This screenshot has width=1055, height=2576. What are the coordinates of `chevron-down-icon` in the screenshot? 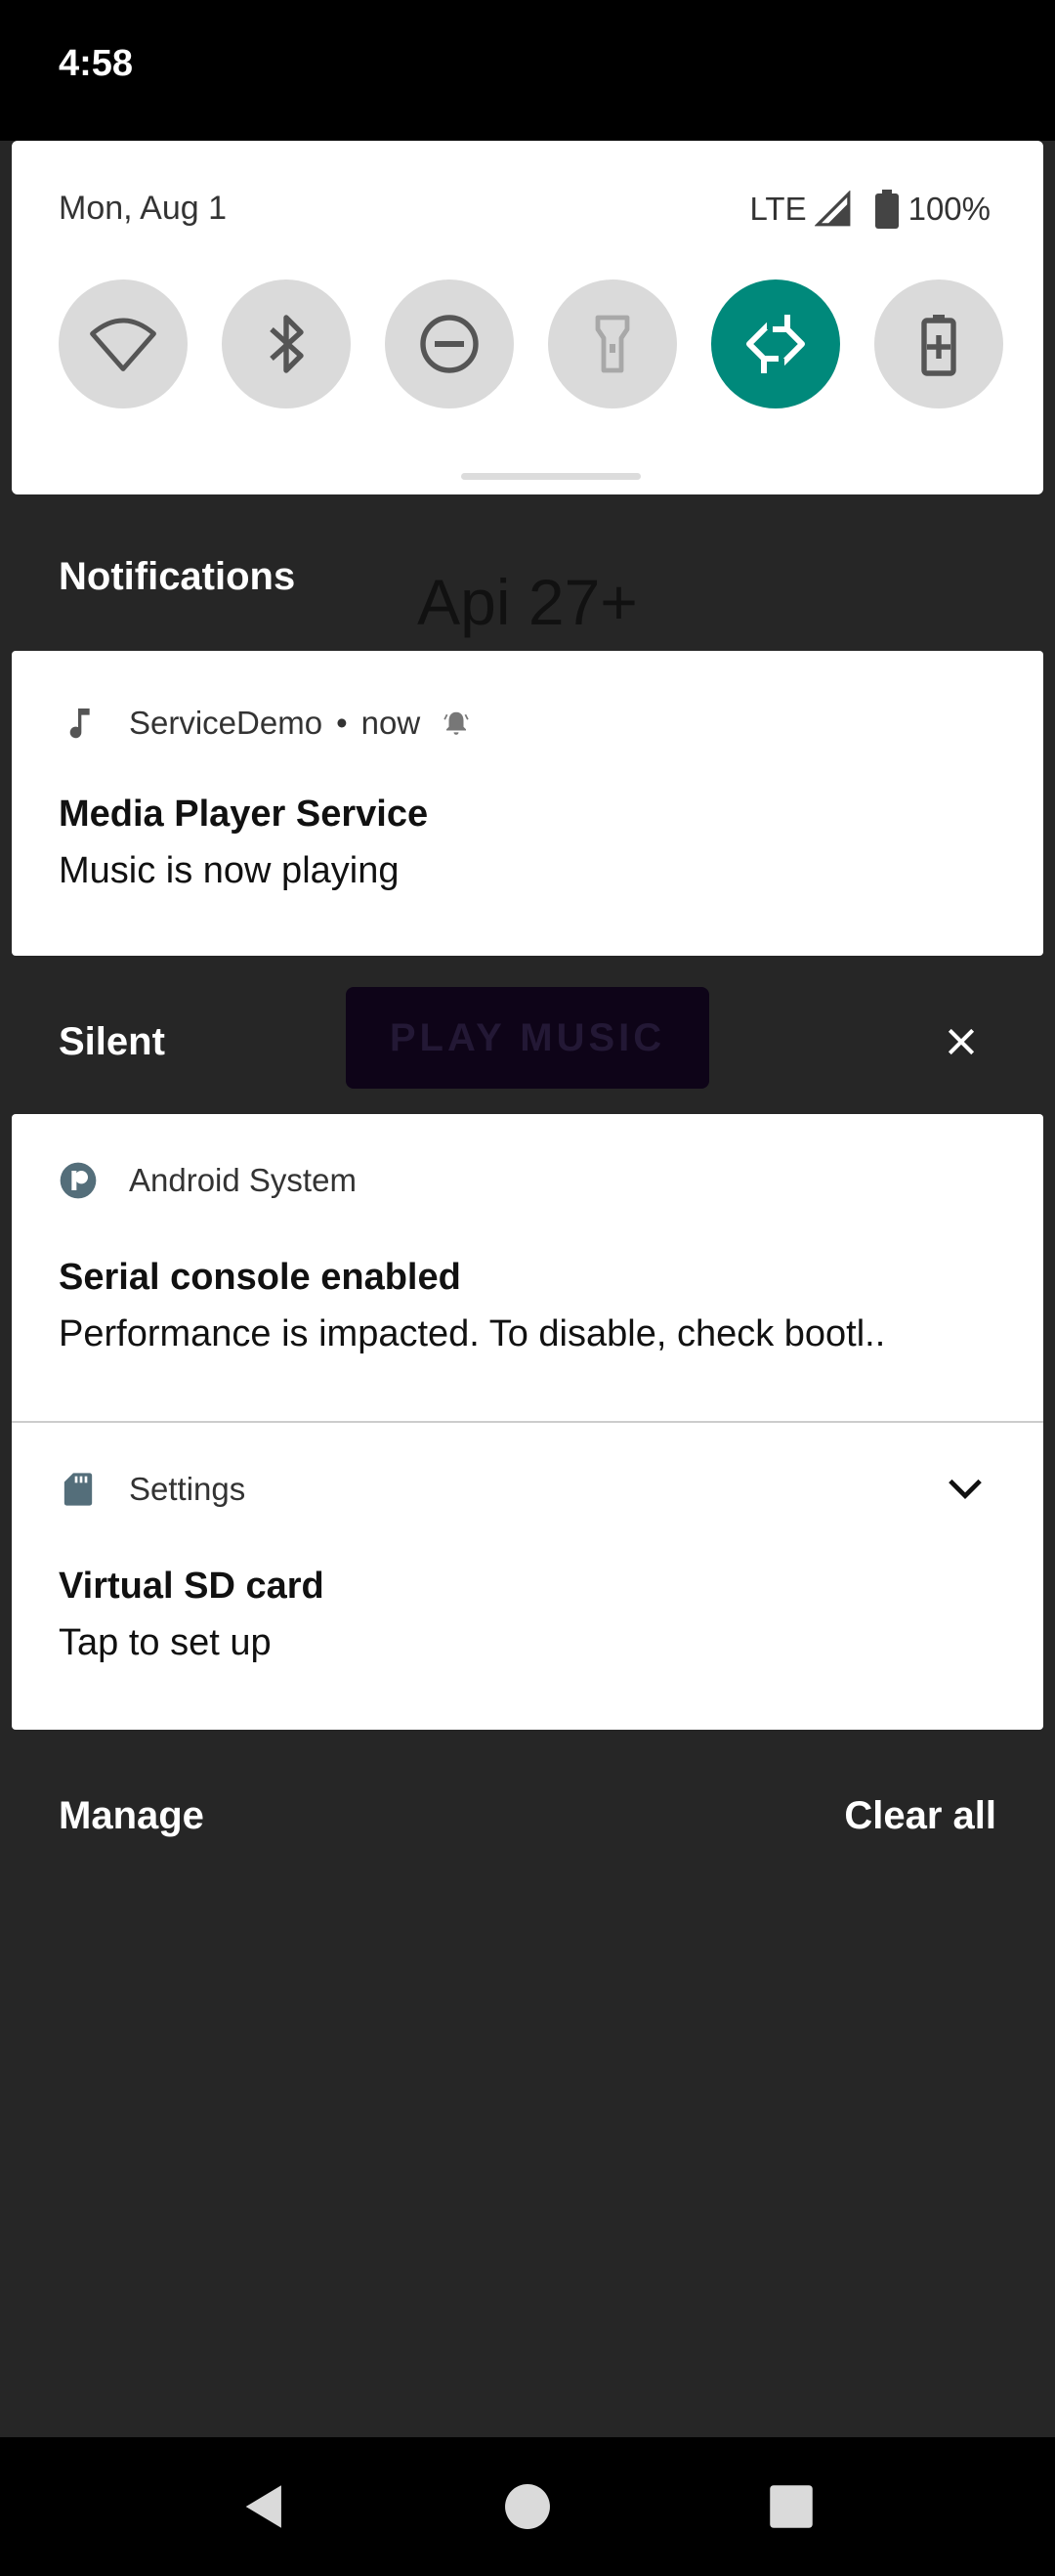 It's located at (965, 1488).